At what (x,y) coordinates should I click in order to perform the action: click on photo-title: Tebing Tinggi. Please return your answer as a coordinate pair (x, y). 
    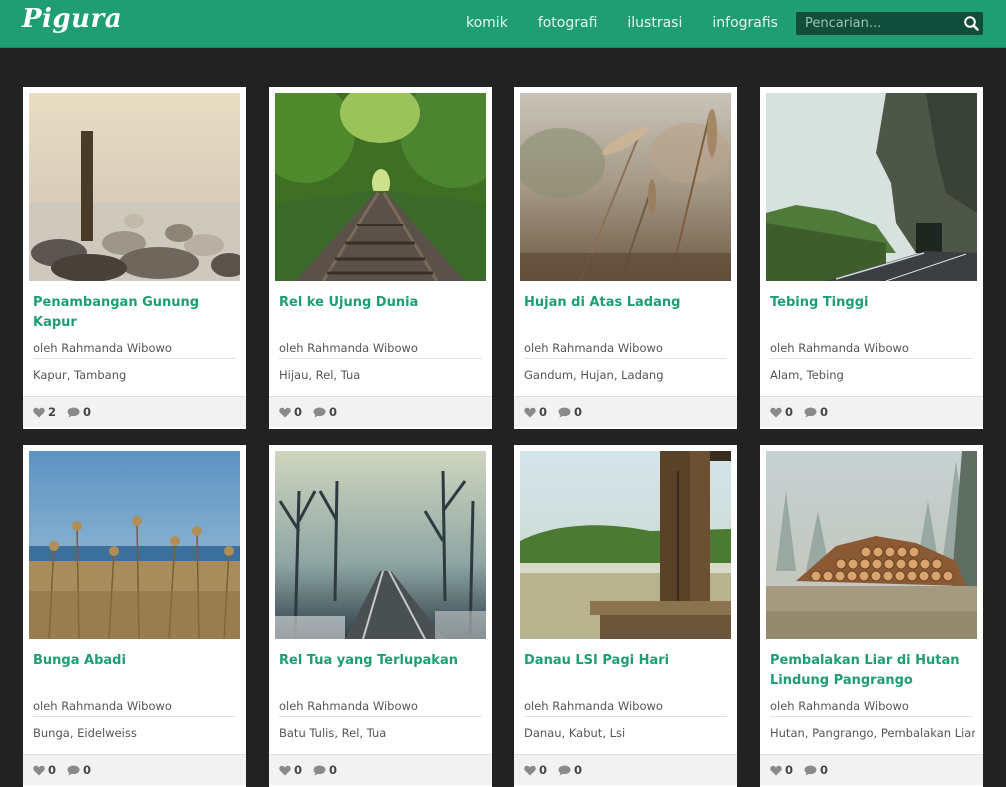
    Looking at the image, I should click on (872, 303).